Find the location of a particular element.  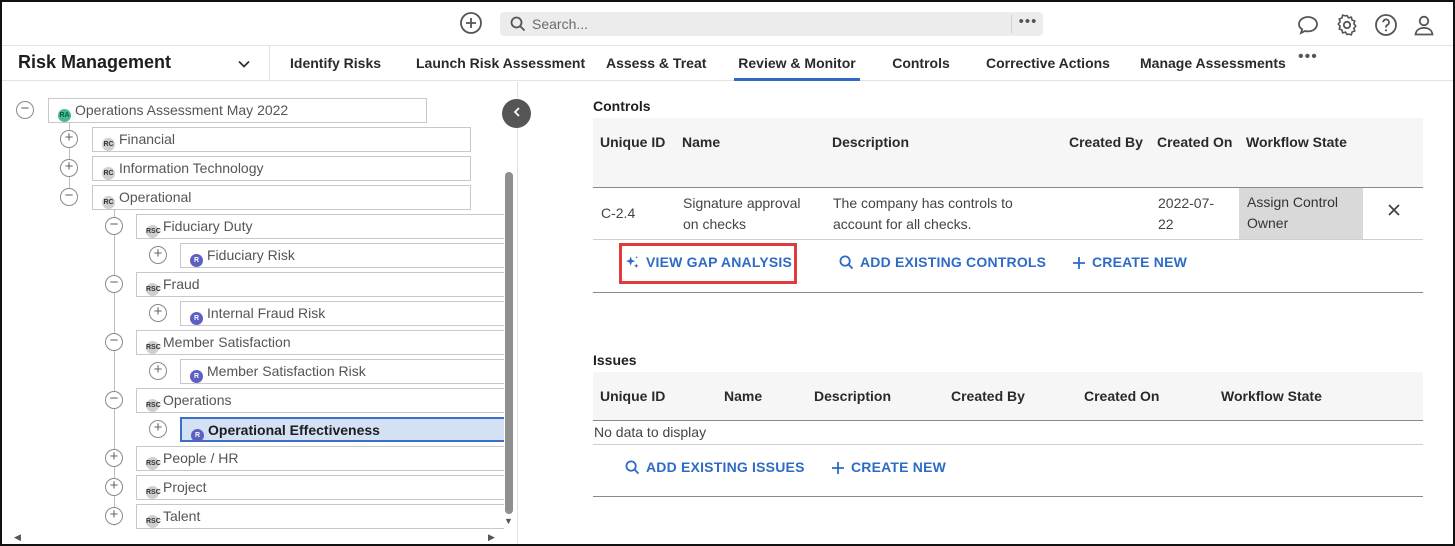

add-existing-issues-button: ADD EXISTING ISSUES is located at coordinates (715, 467).